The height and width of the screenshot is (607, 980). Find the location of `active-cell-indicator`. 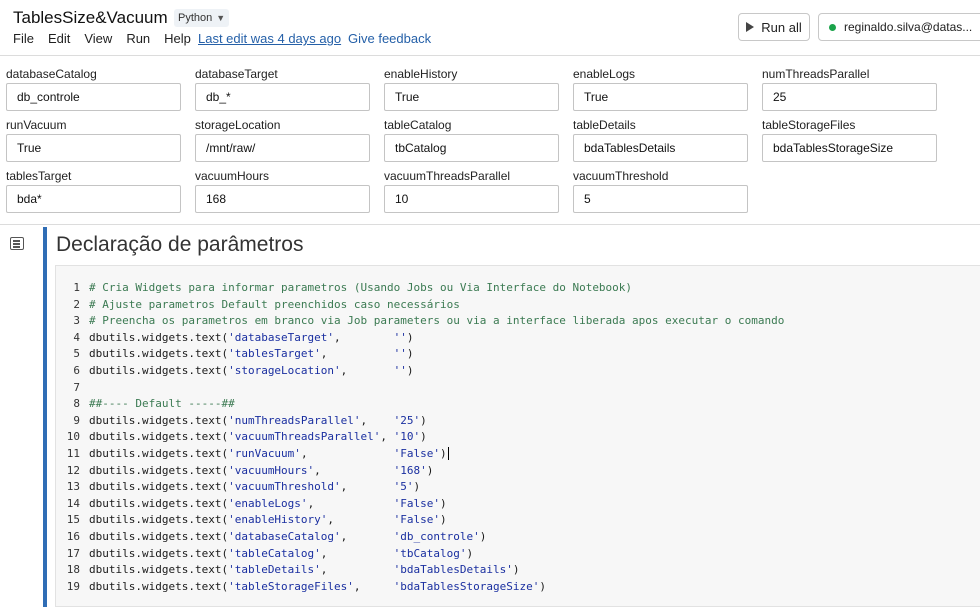

active-cell-indicator is located at coordinates (45, 417).